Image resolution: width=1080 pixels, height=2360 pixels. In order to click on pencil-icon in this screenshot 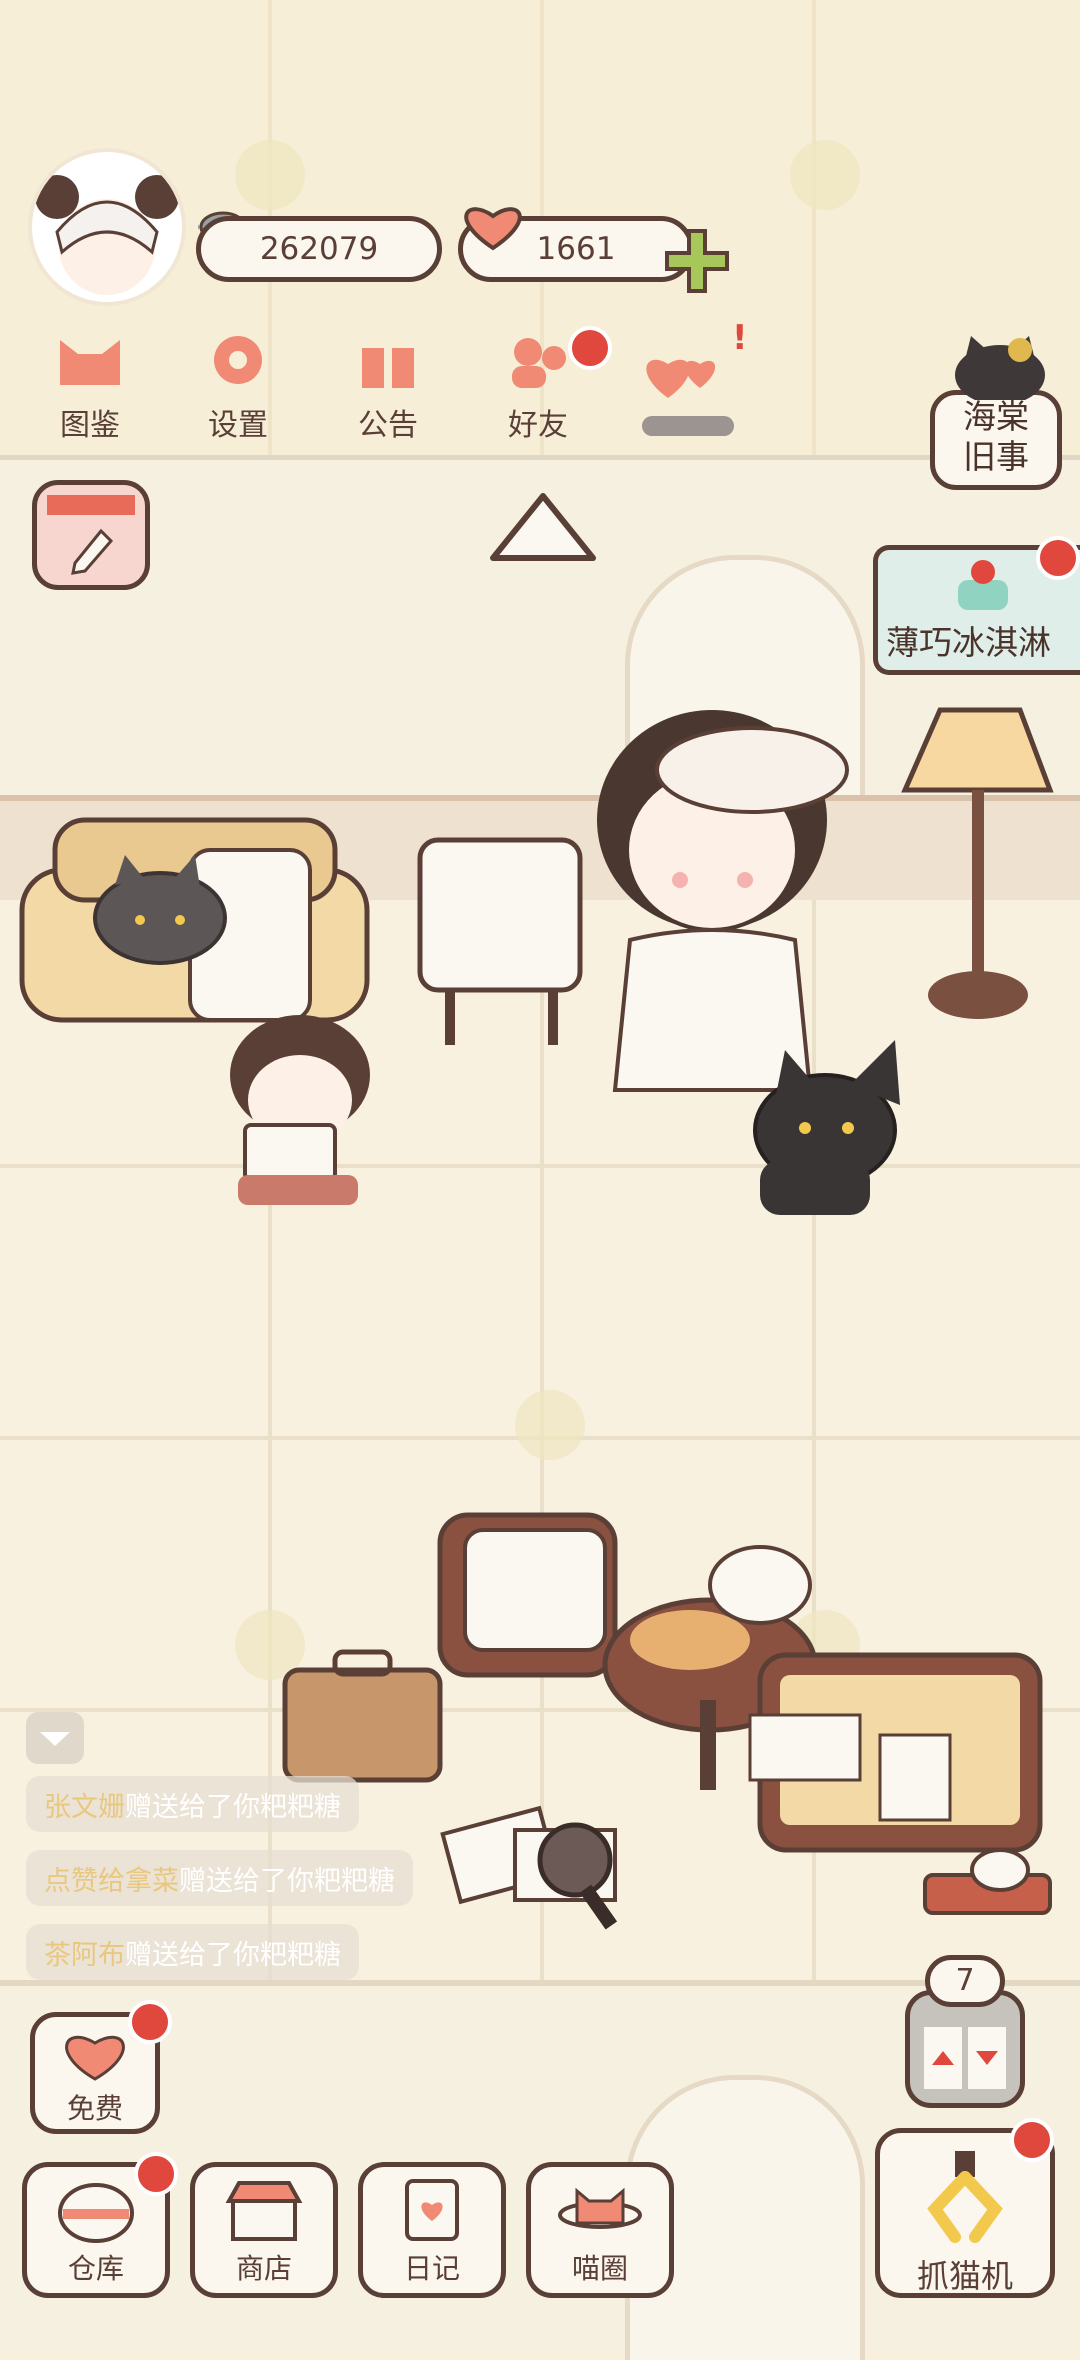, I will do `click(91, 535)`.